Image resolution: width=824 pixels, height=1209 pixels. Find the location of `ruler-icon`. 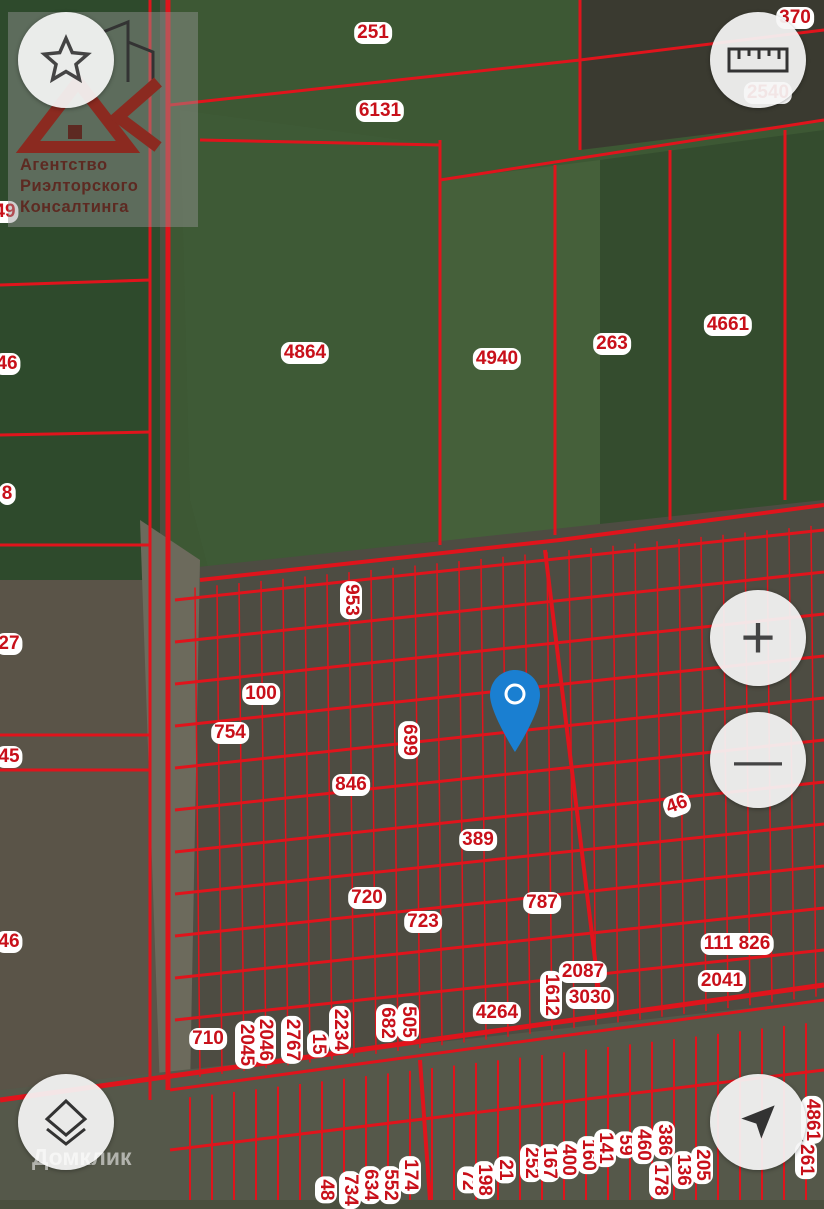

ruler-icon is located at coordinates (758, 60).